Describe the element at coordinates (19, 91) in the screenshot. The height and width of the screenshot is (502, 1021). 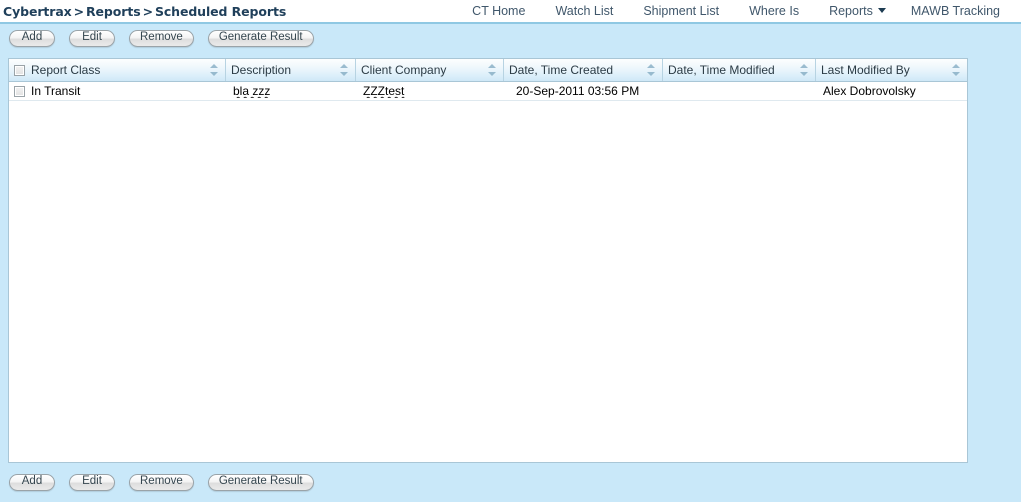
I see `row-select-checkbox` at that location.